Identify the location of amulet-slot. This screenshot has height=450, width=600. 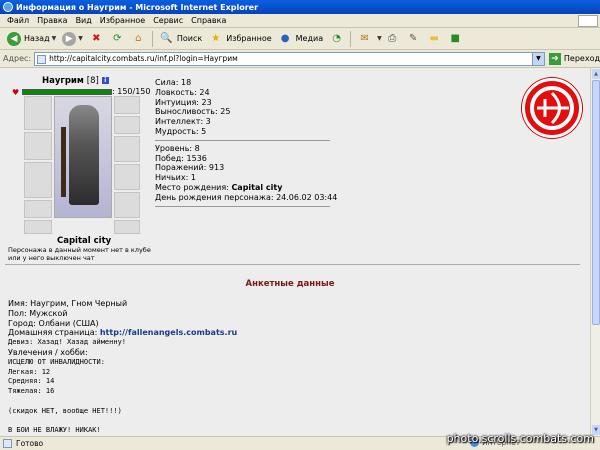
(127, 125).